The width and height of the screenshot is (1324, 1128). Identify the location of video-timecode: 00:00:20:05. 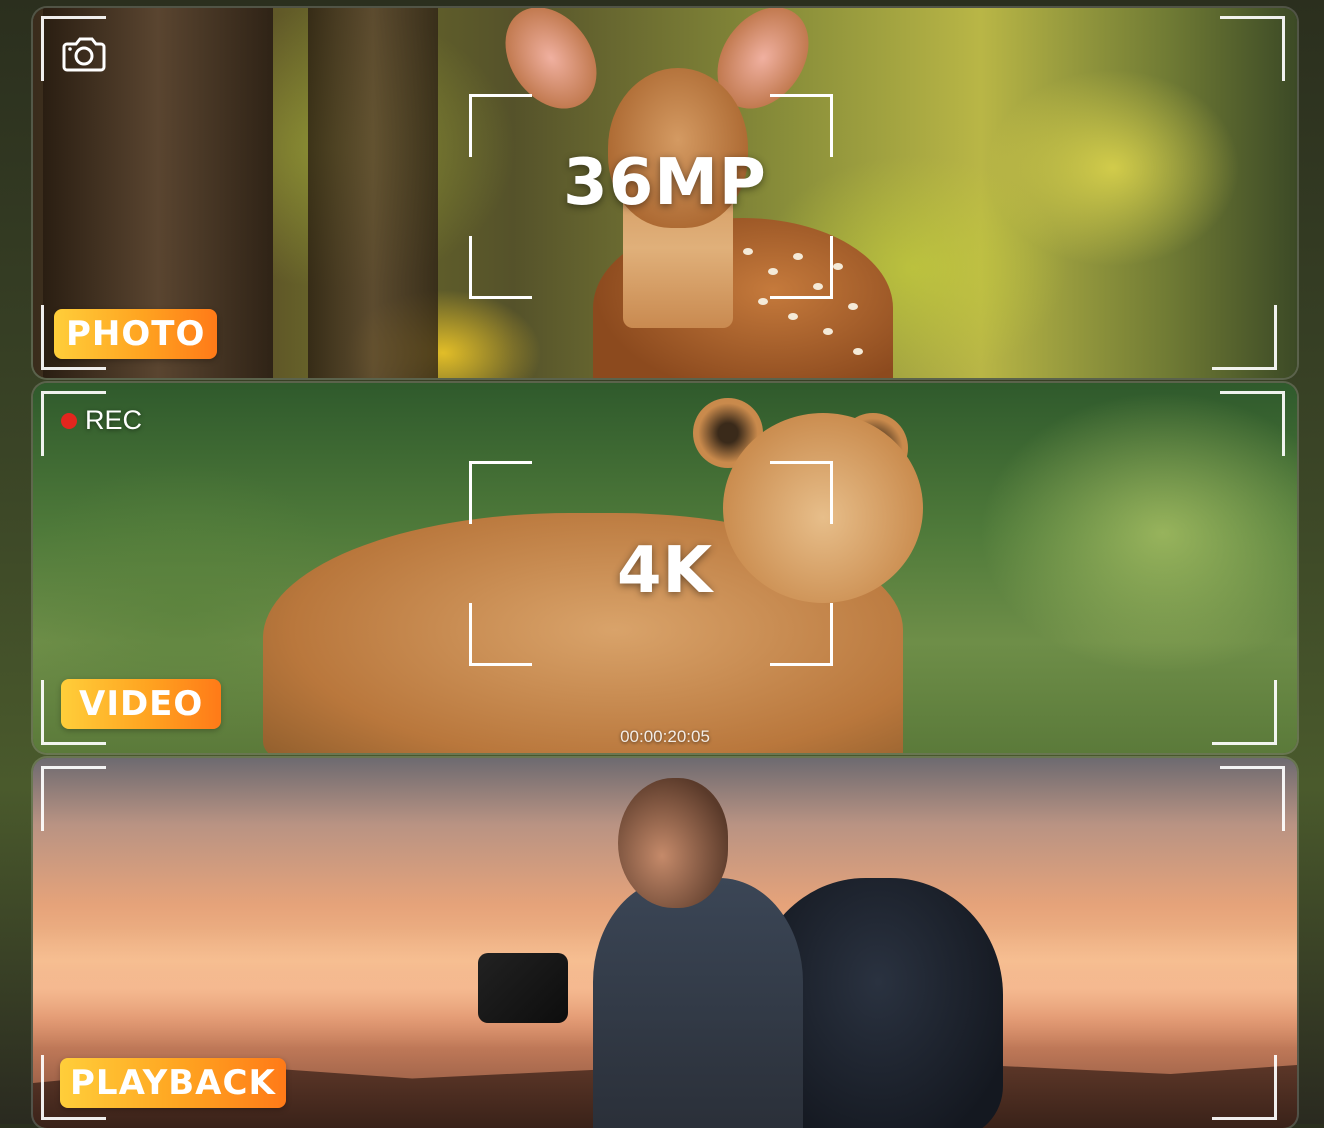
(665, 736).